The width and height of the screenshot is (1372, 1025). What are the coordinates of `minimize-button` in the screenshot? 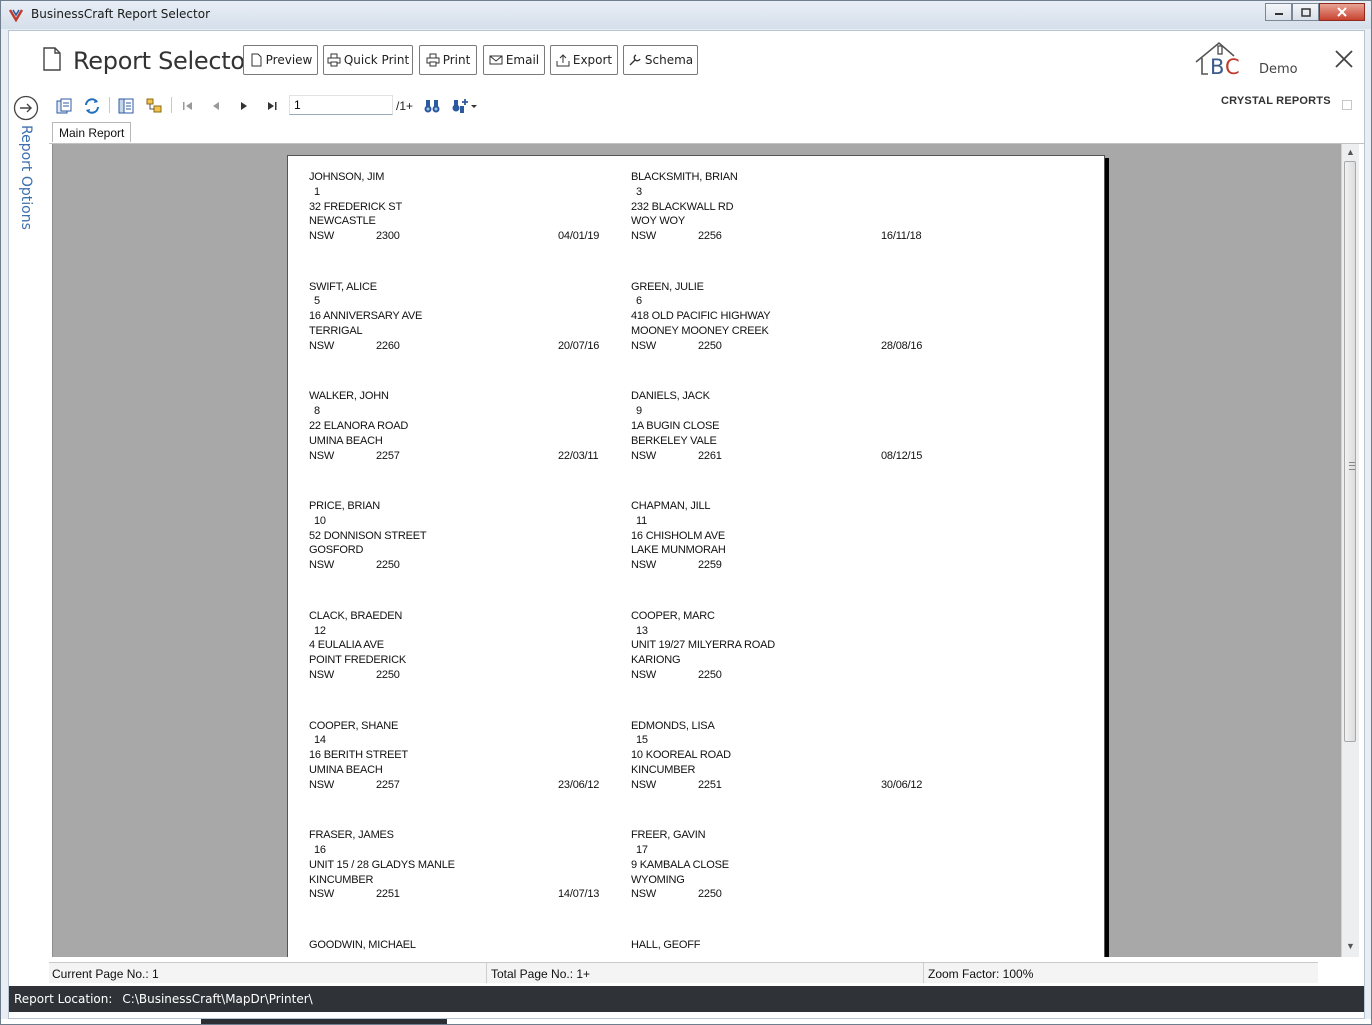 It's located at (1278, 12).